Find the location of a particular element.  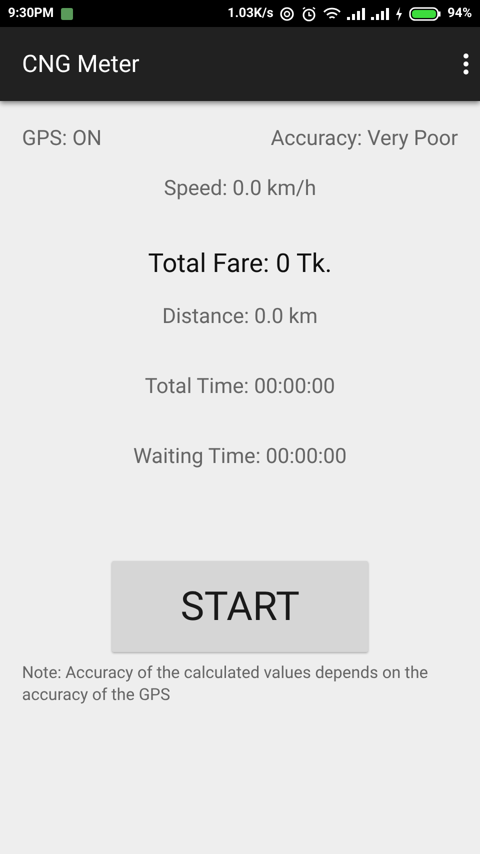

wifi-icon is located at coordinates (332, 13).